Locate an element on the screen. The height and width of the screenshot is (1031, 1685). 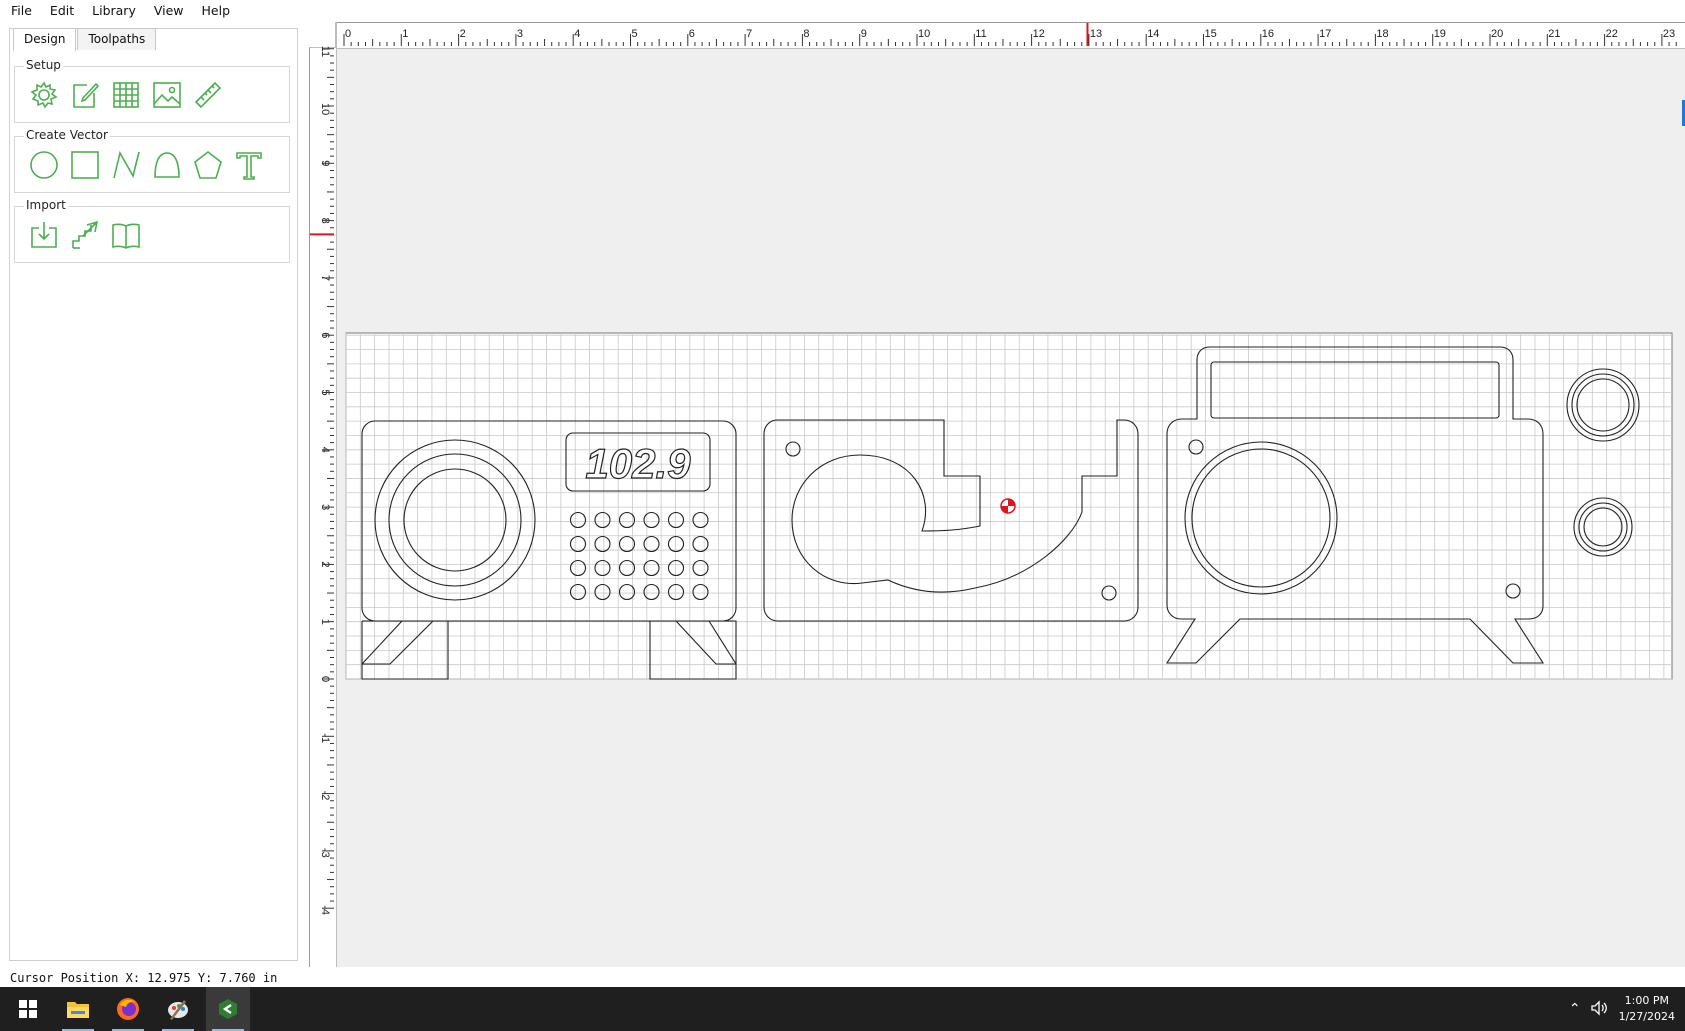
file-explorer-icon is located at coordinates (78, 1009).